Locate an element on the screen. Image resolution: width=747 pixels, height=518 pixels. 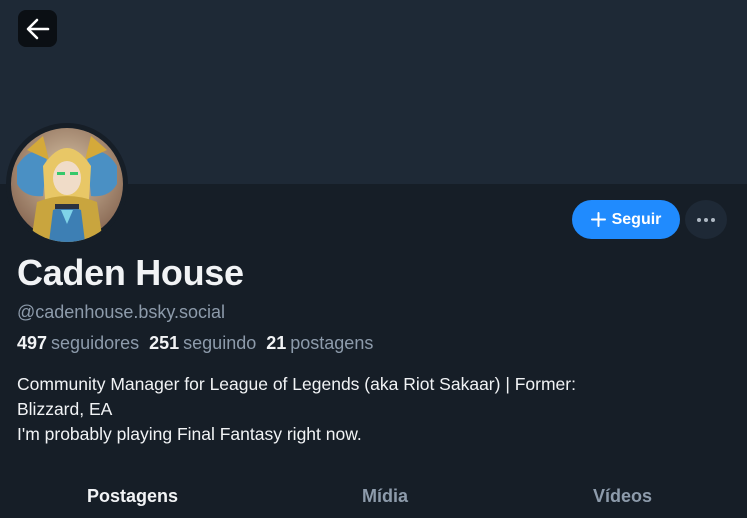
ellipsis-icon is located at coordinates (706, 219).